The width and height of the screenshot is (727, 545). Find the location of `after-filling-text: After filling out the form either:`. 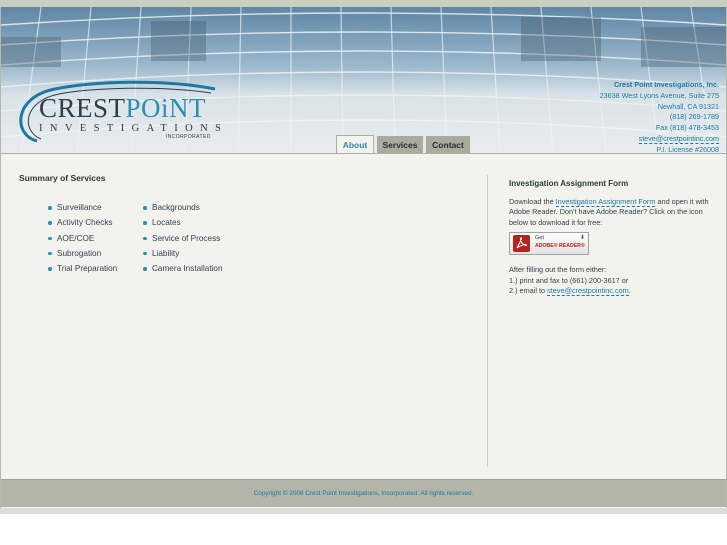

after-filling-text: After filling out the form either: is located at coordinates (558, 269).